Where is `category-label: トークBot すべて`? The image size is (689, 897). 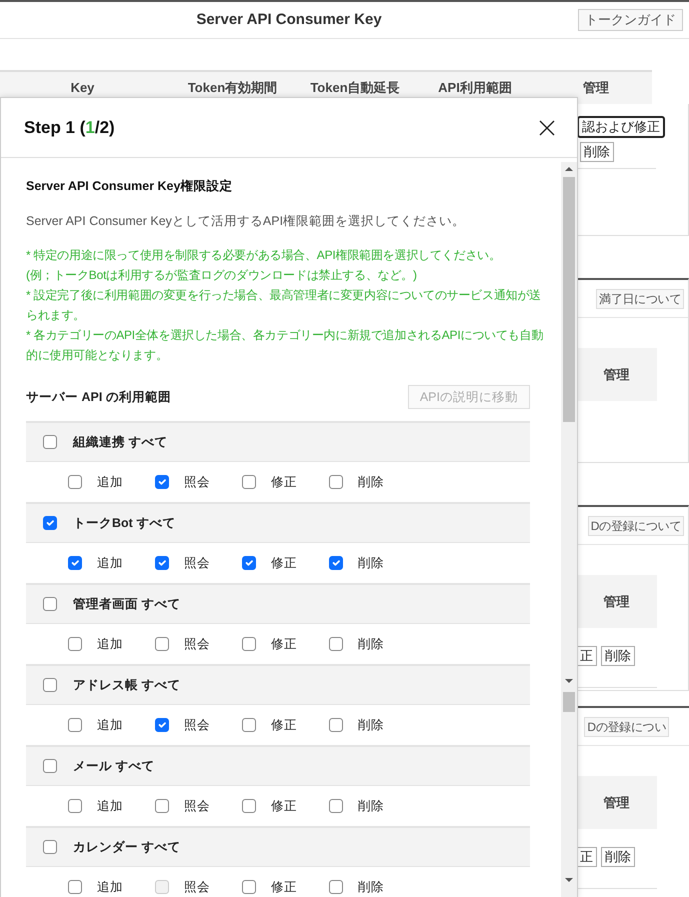 category-label: トークBot すべて is located at coordinates (124, 523).